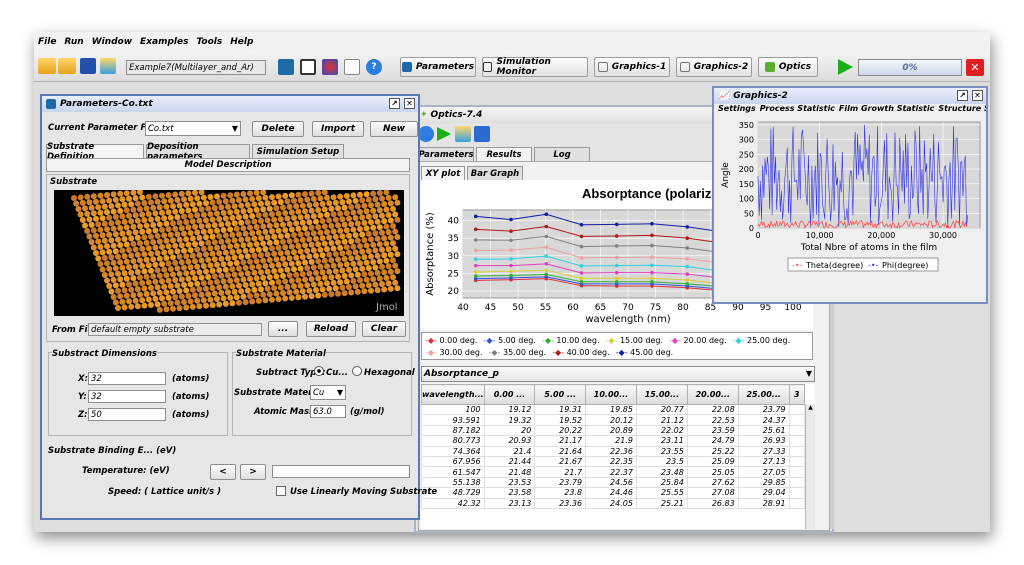 This screenshot has width=1024, height=565. What do you see at coordinates (613, 503) in the screenshot?
I see `table-row: 42.32 23.13 23.36 24.05 25.21 26.83 28.91` at bounding box center [613, 503].